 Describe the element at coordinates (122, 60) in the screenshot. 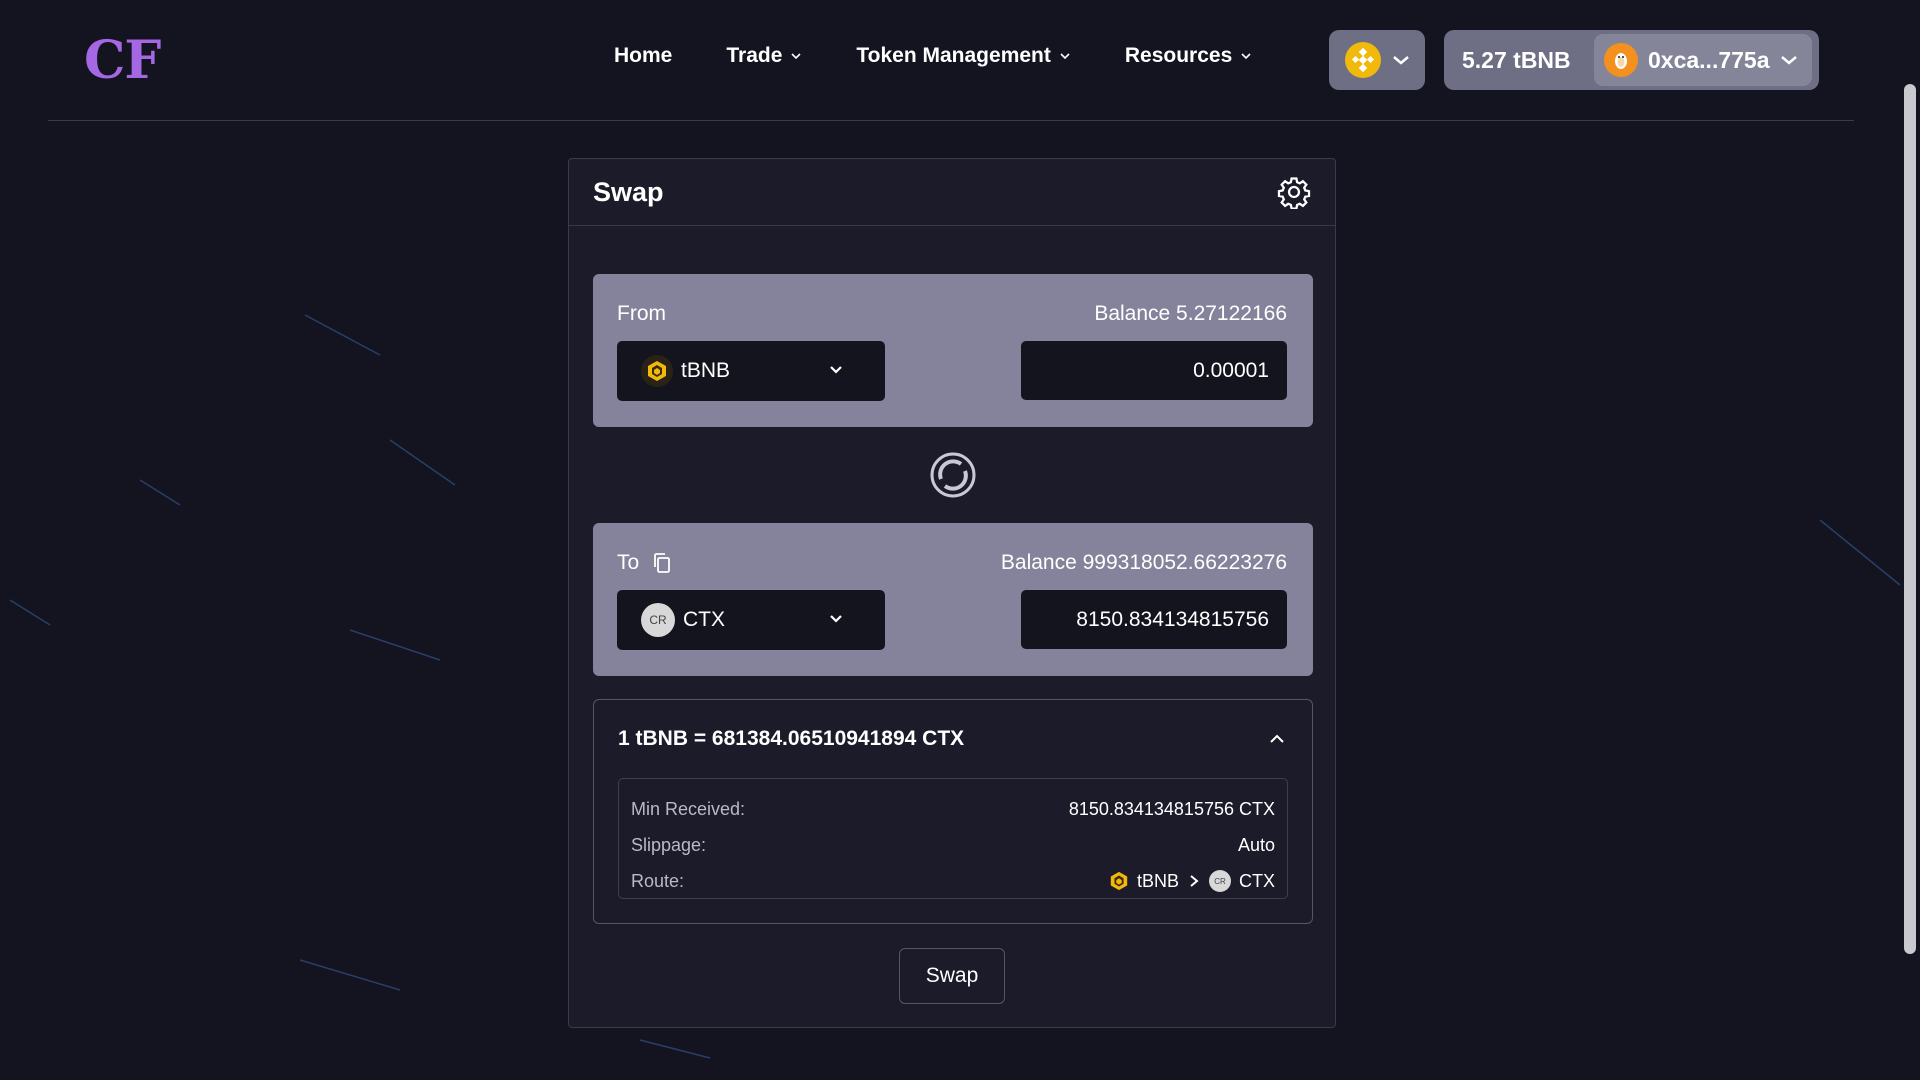

I see `app-logo: CF` at that location.